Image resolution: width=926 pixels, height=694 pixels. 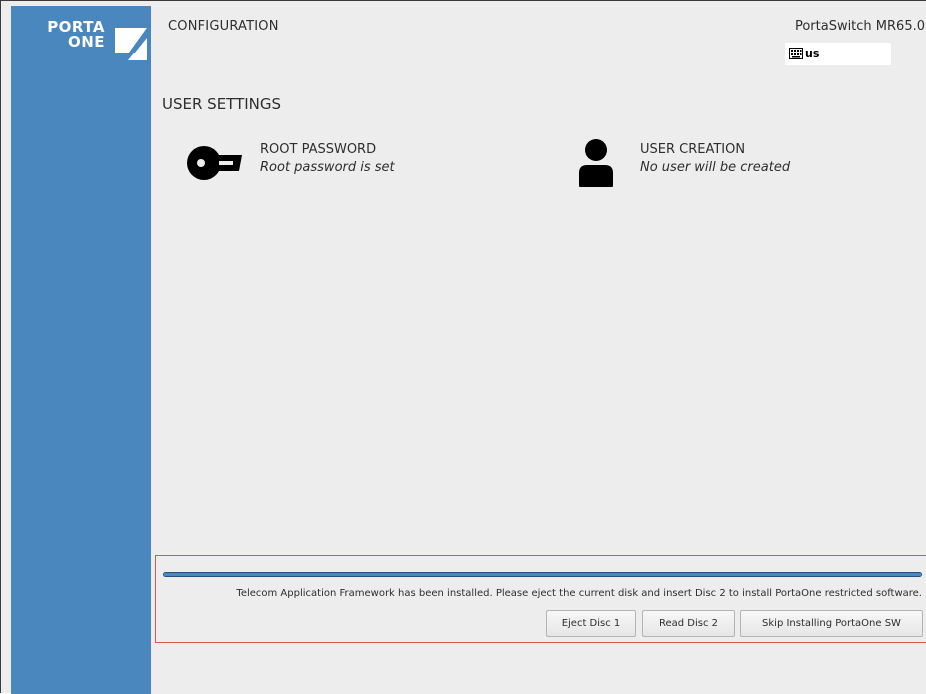 I want to click on eject-disc-button: Eject Disc 1, so click(x=591, y=623).